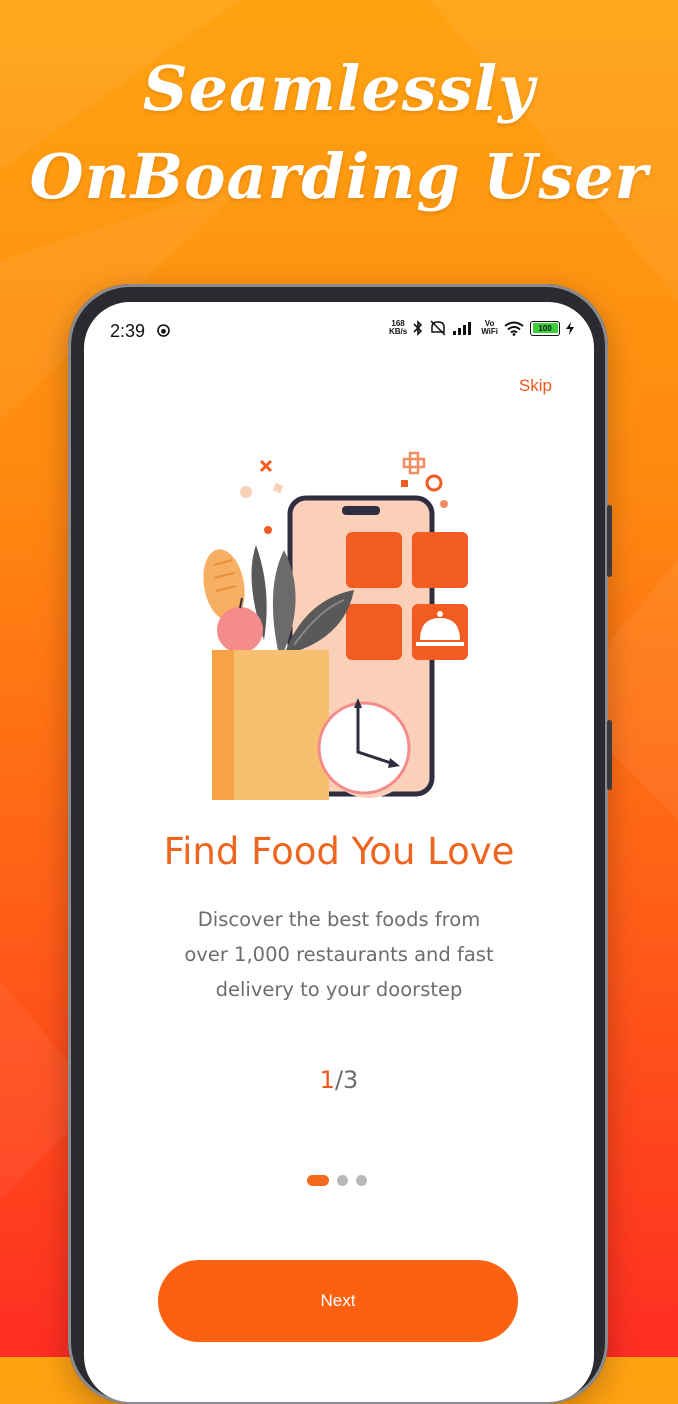 This screenshot has height=1404, width=678. I want to click on phone-volume-button, so click(609, 755).